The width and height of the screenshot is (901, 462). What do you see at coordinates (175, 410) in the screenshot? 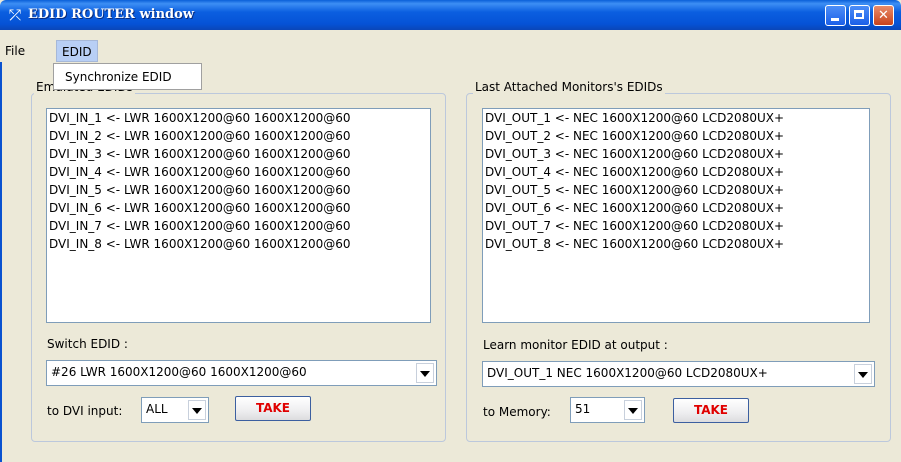
I see `dvi-input-combo: ALL` at bounding box center [175, 410].